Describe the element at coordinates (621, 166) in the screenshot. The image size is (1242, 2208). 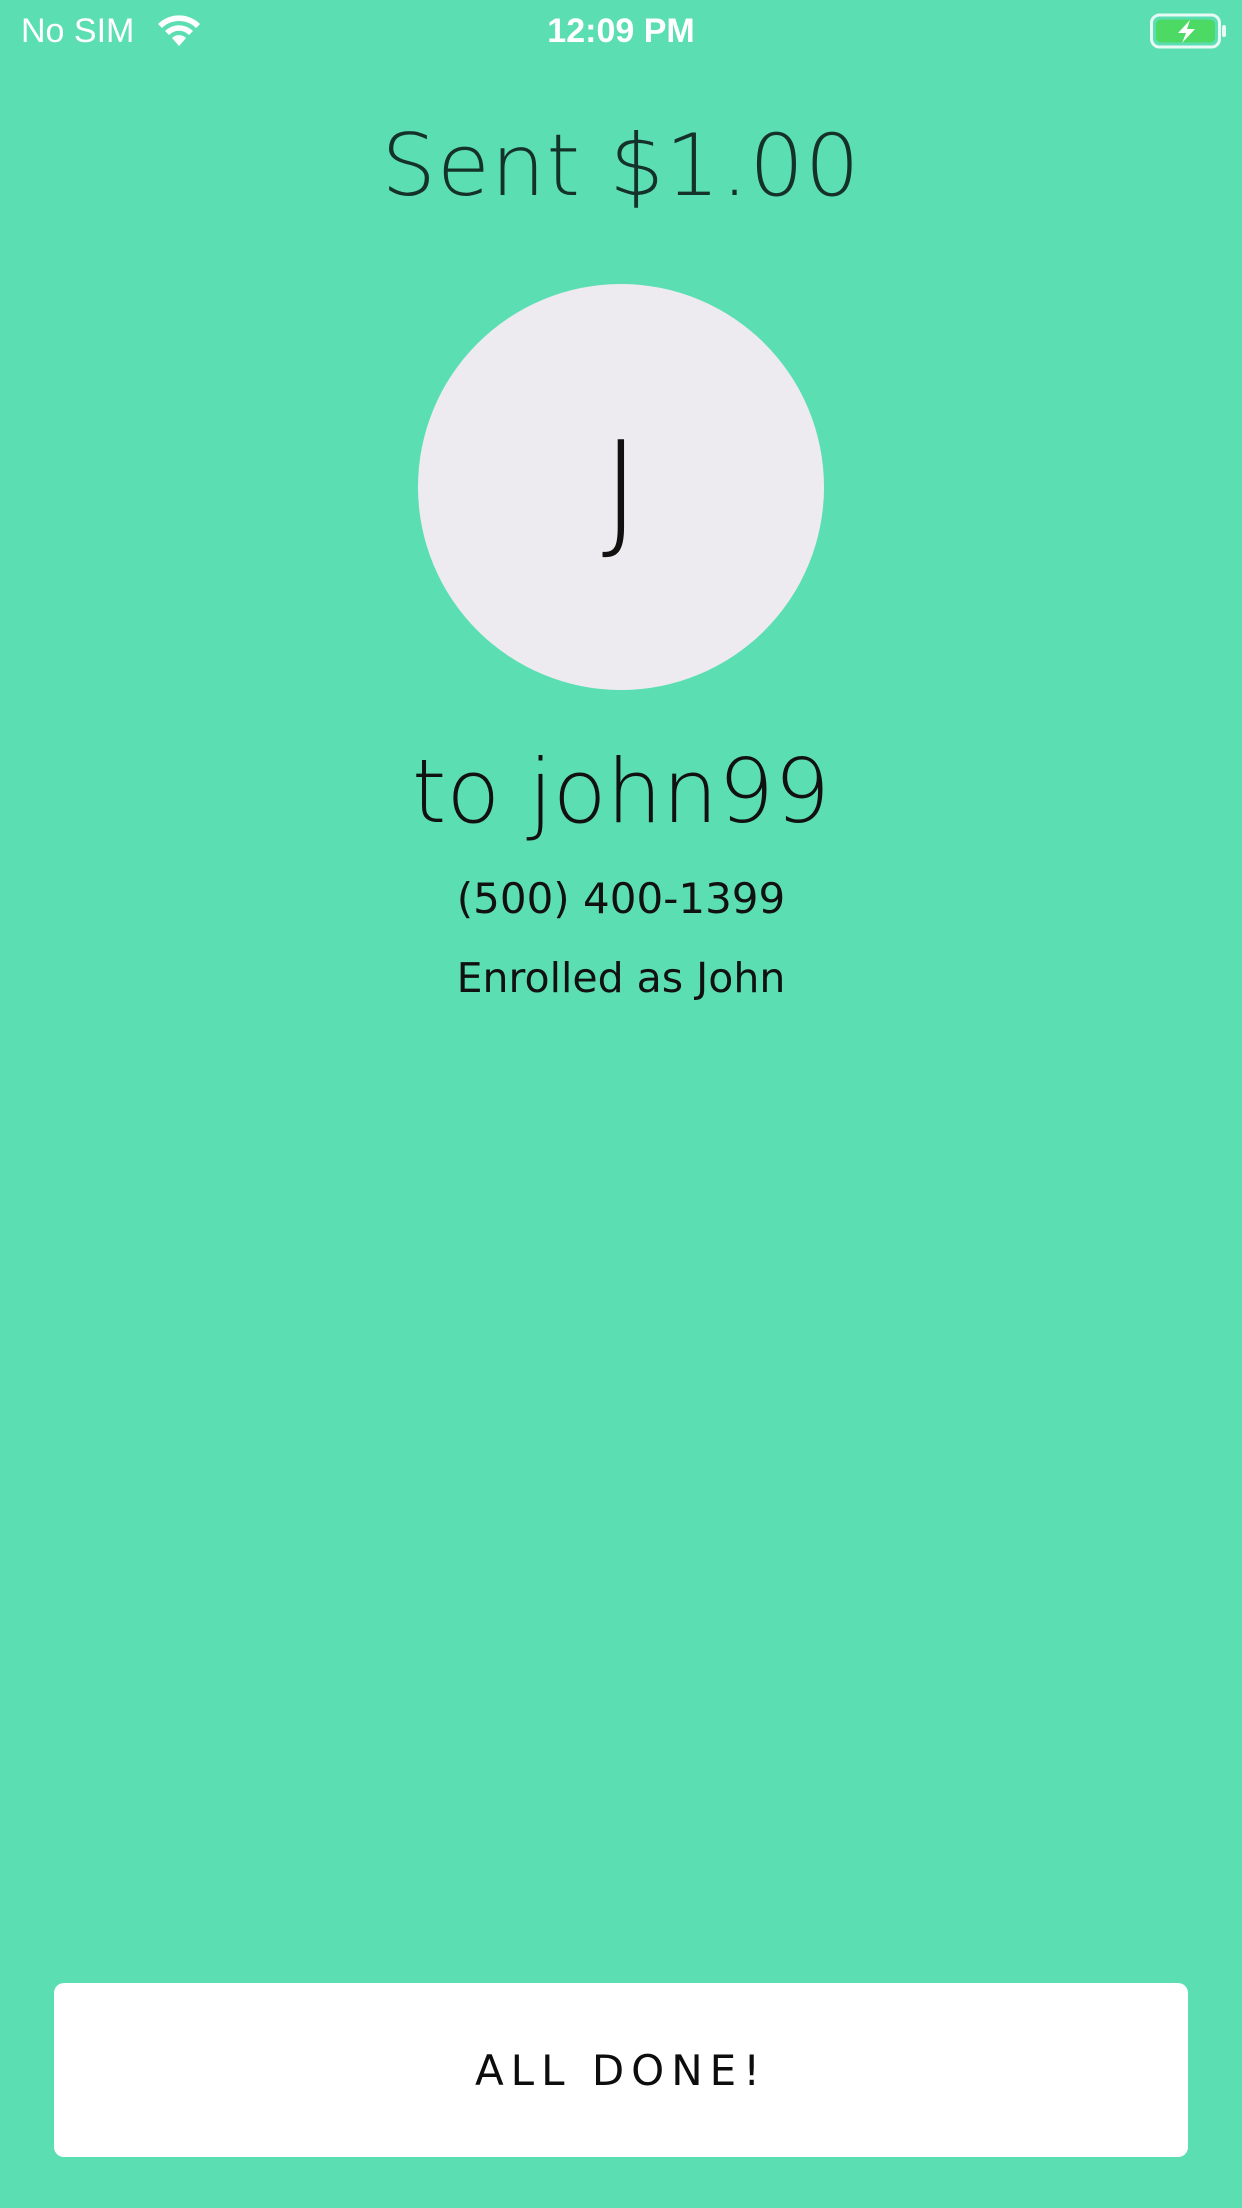
I see `sent-amount-title: Sent $1.00` at that location.